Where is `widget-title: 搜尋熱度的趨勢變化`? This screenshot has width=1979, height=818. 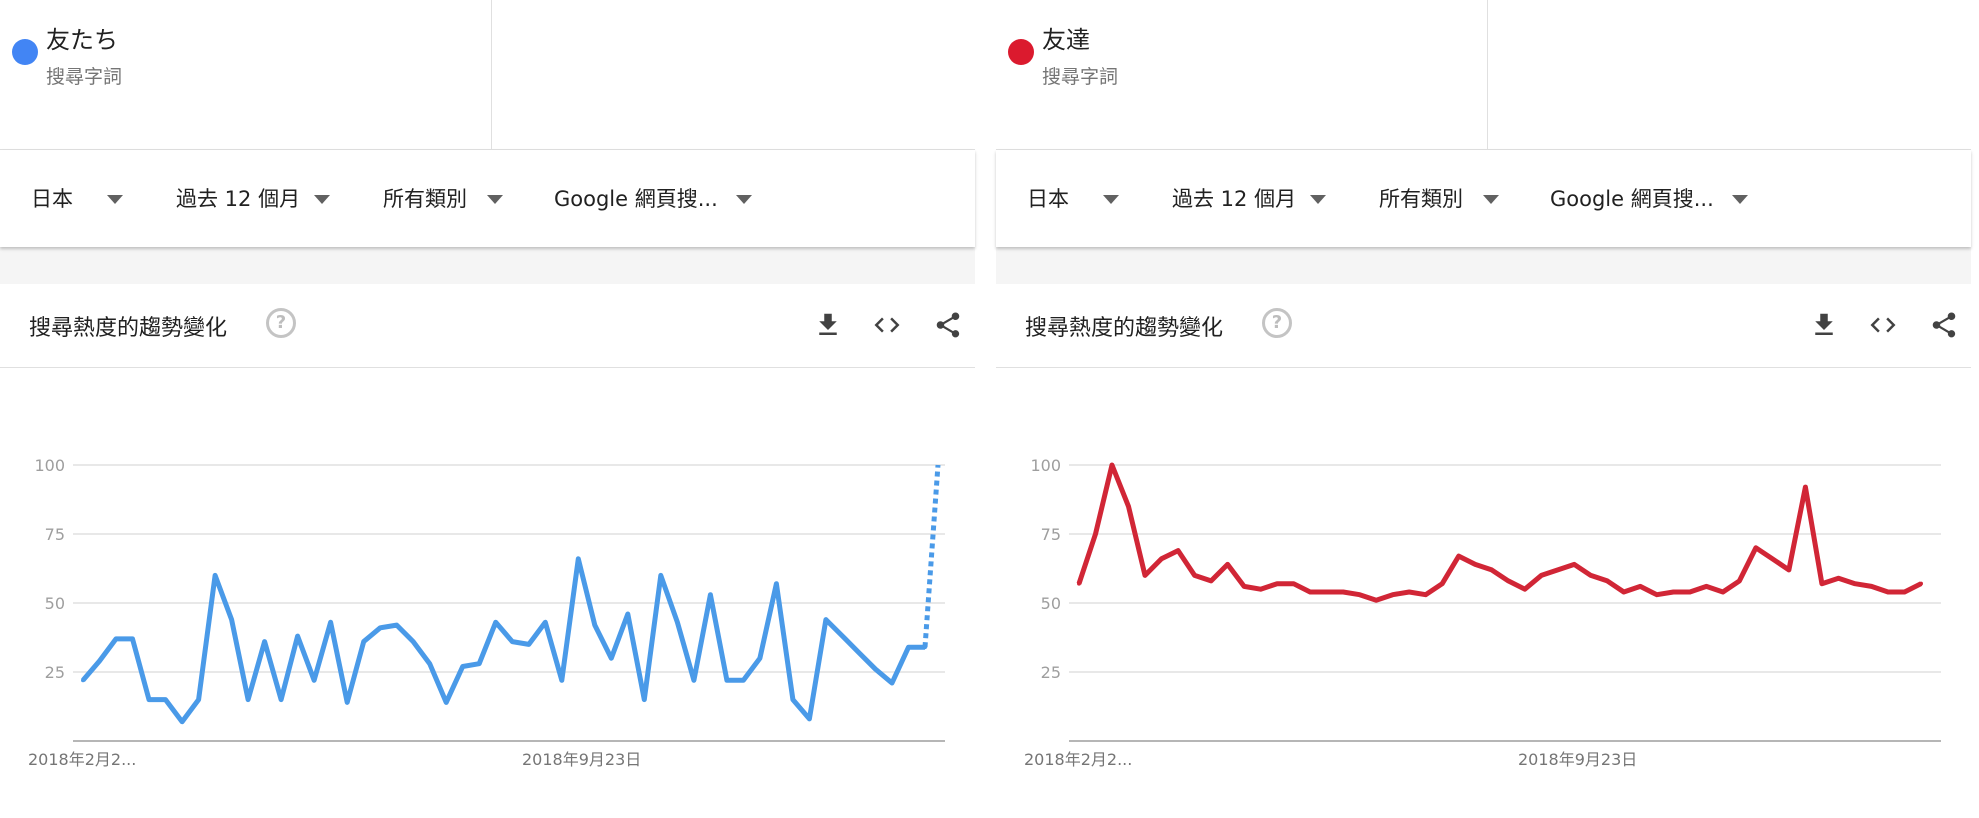 widget-title: 搜尋熱度的趨勢變化 is located at coordinates (1124, 328).